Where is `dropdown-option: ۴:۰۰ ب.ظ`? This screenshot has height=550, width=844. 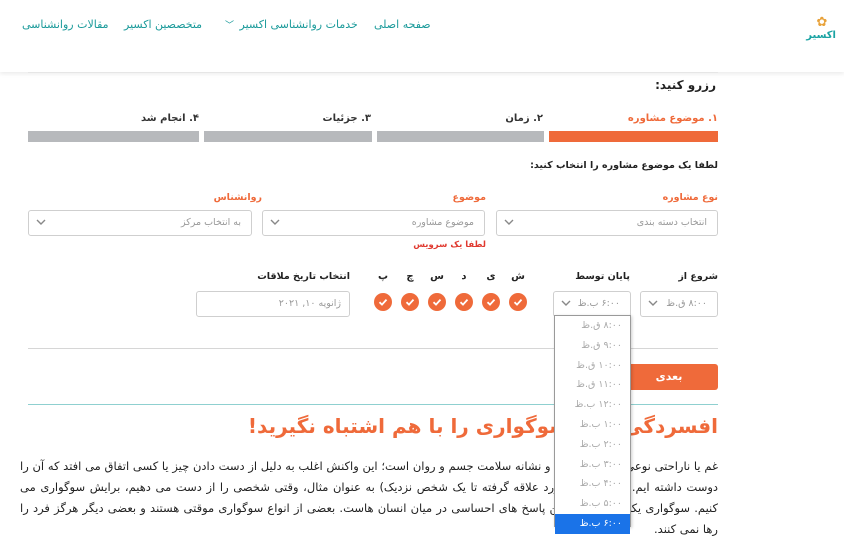
dropdown-option: ۴:۰۰ ب.ظ is located at coordinates (592, 484).